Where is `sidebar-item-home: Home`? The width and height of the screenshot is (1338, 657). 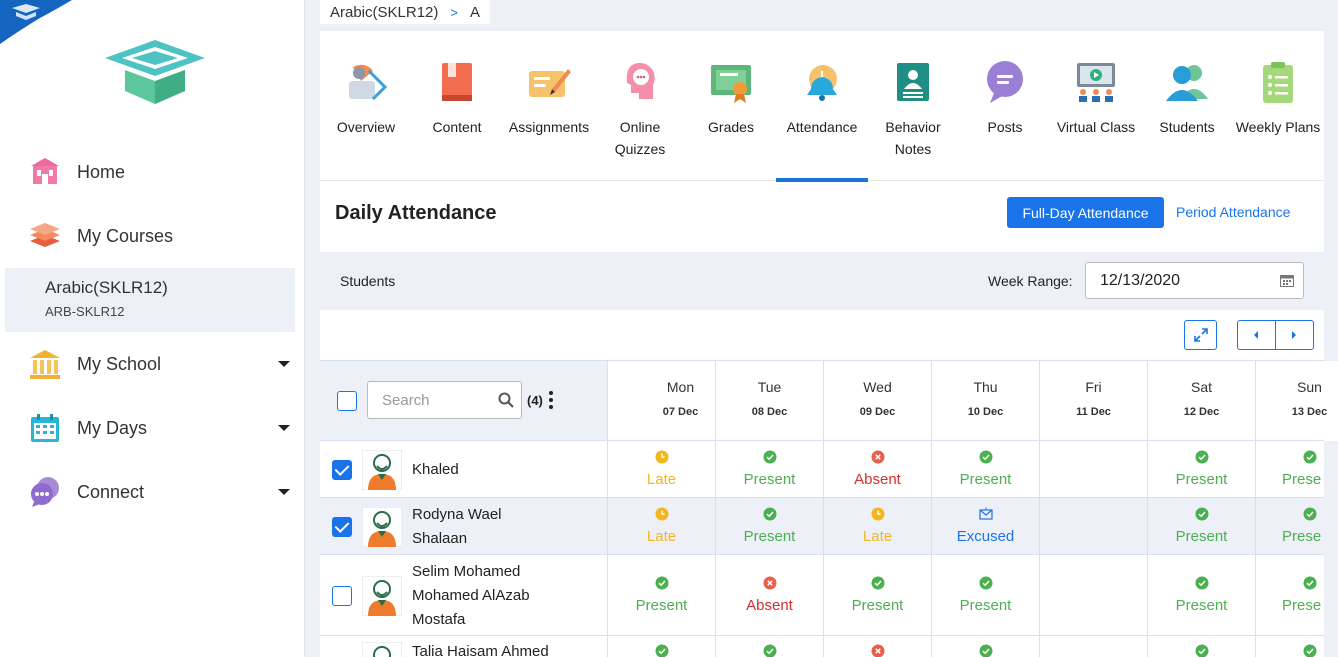
sidebar-item-home: Home is located at coordinates (152, 172).